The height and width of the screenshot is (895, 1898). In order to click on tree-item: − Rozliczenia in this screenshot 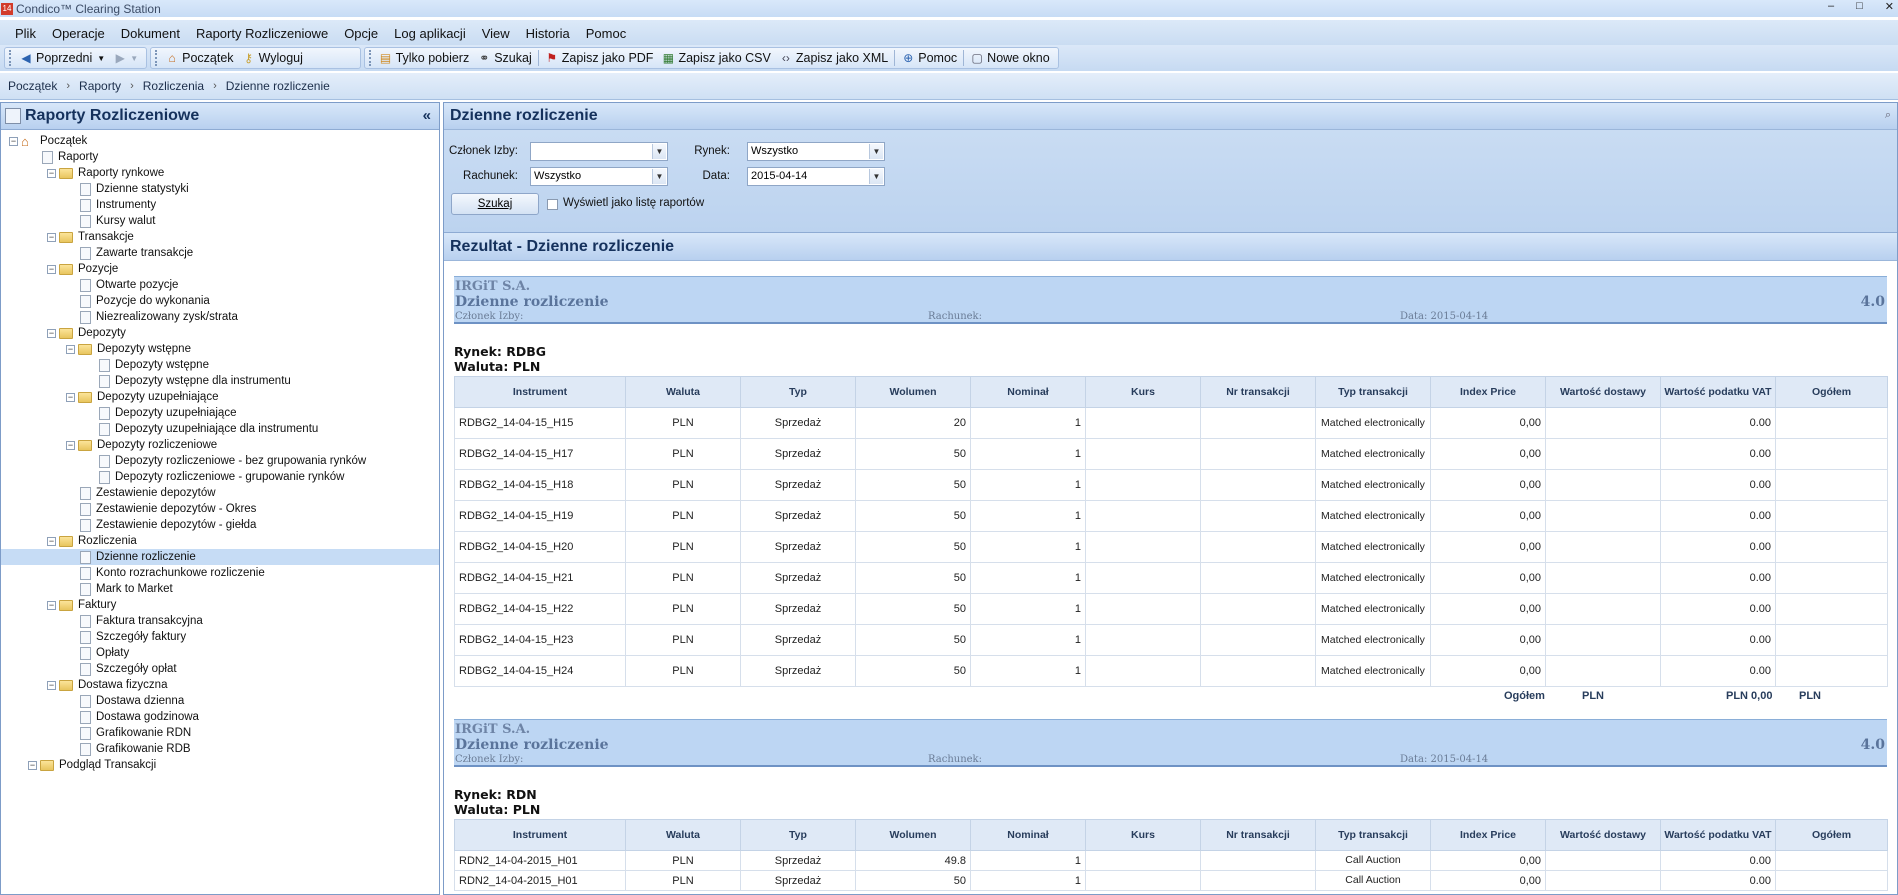, I will do `click(220, 541)`.